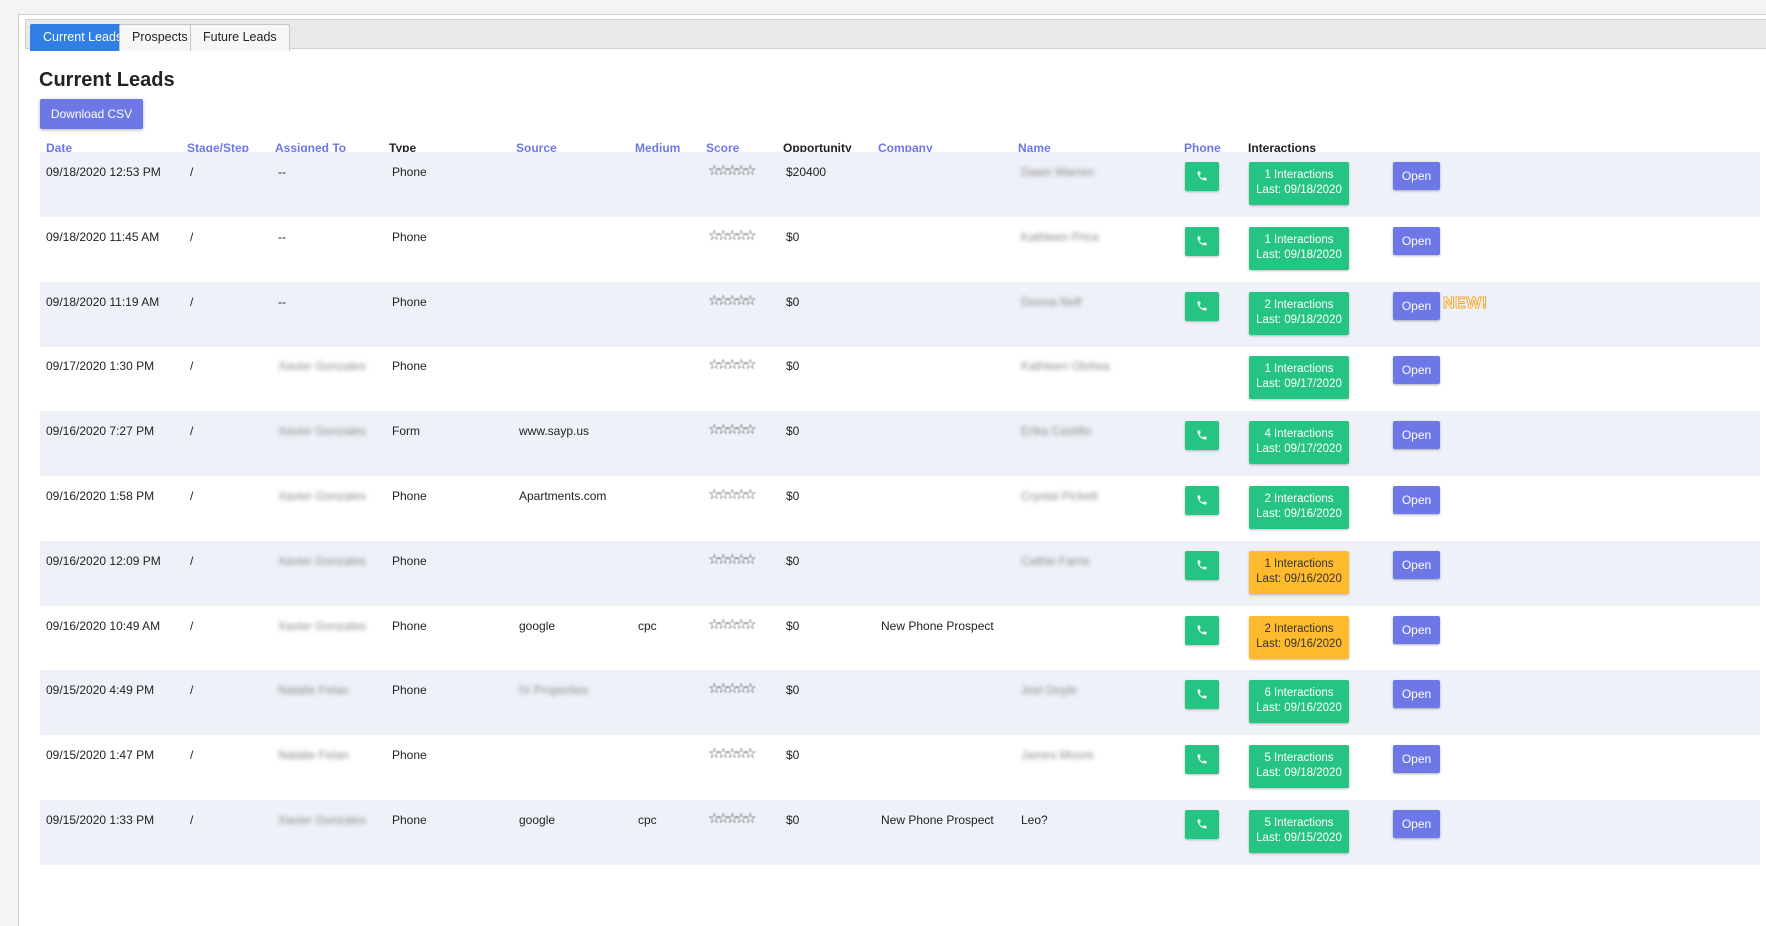 The height and width of the screenshot is (926, 1766). I want to click on tab-prospects: Prospects, so click(160, 37).